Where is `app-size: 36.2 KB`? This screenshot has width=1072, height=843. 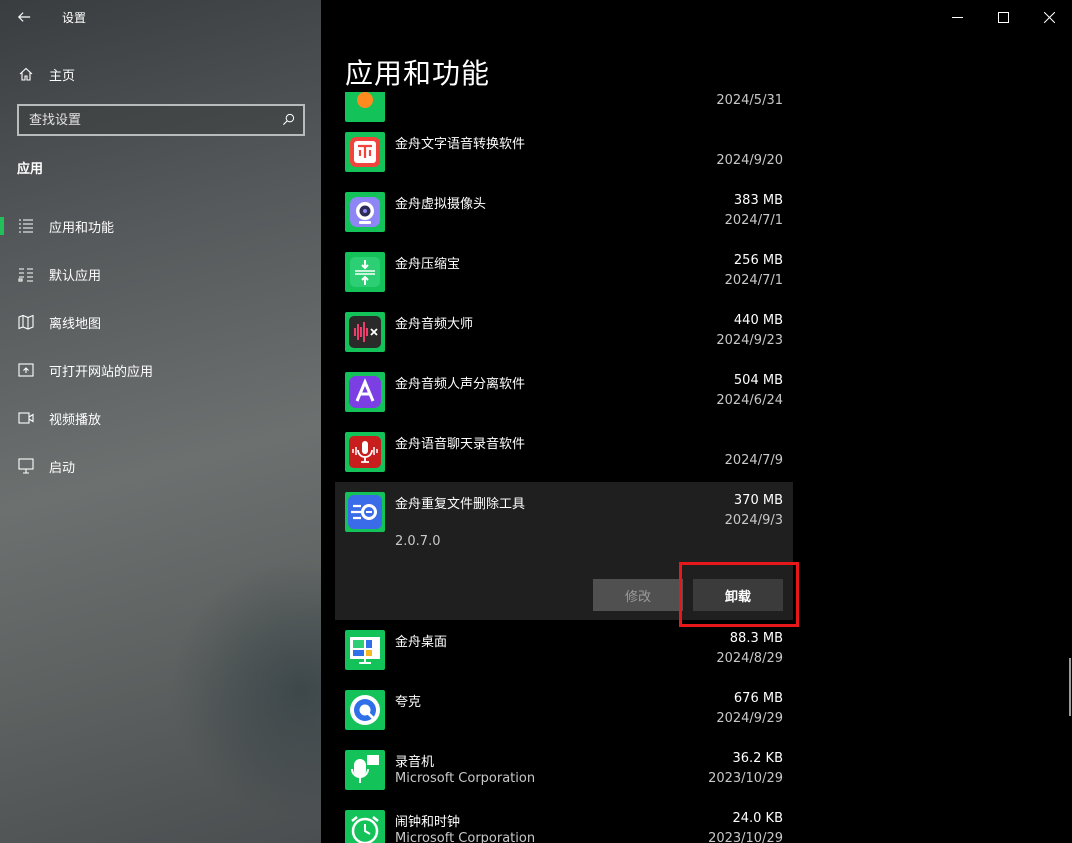 app-size: 36.2 KB is located at coordinates (757, 758).